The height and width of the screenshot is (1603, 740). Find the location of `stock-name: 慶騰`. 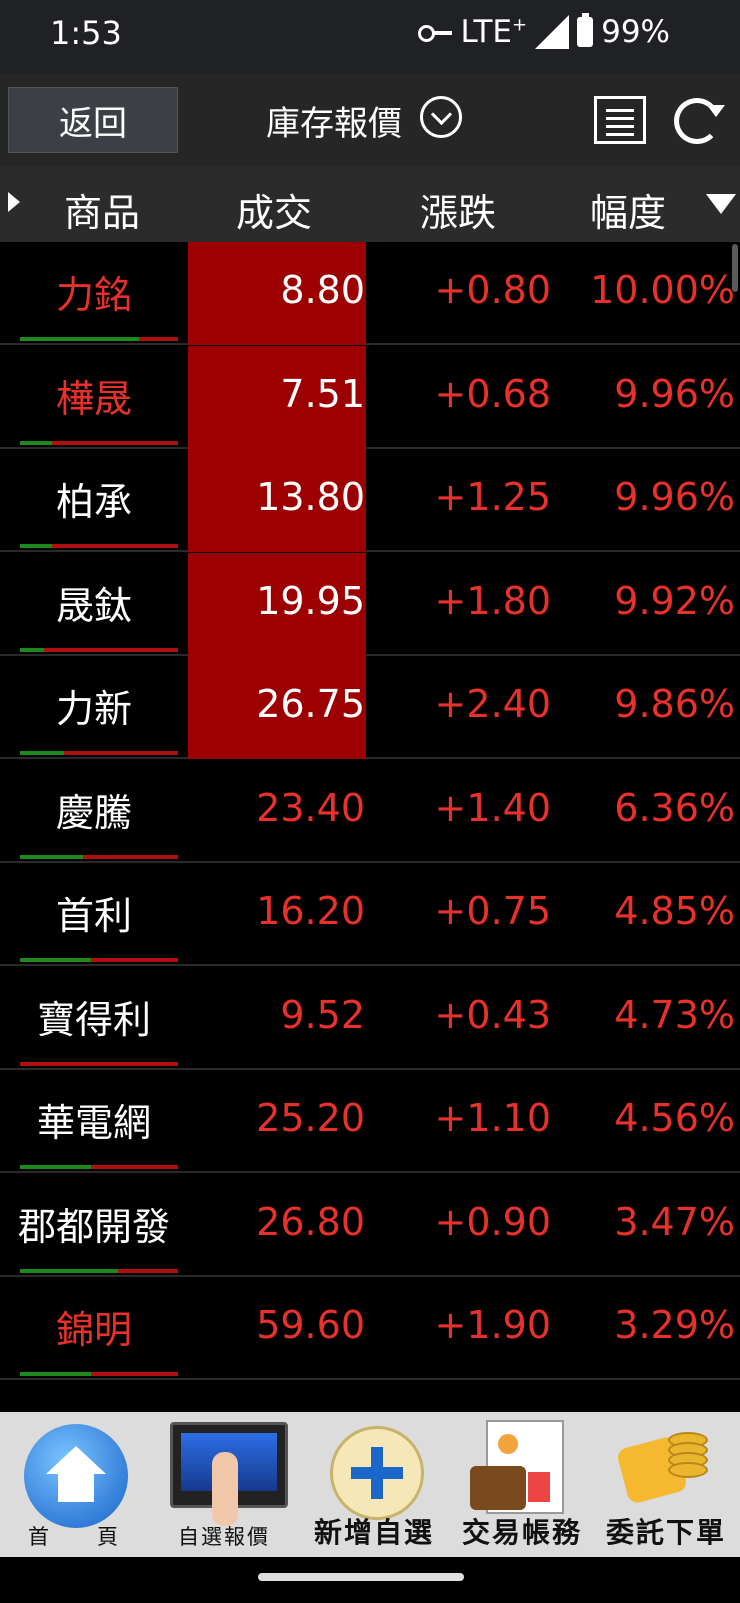

stock-name: 慶騰 is located at coordinates (93, 812).